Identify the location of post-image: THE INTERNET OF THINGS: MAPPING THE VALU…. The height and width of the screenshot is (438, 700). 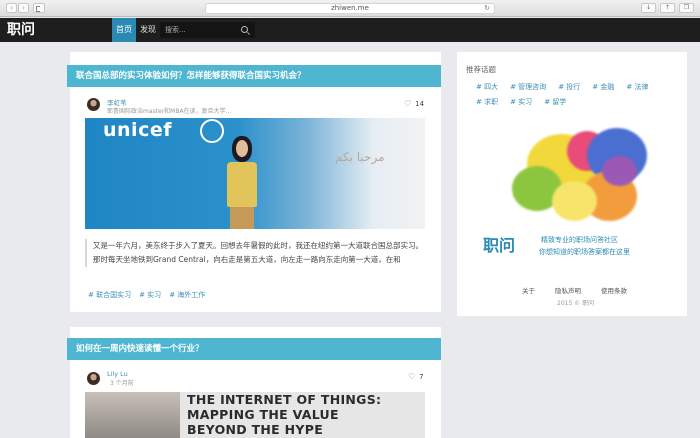
(255, 415).